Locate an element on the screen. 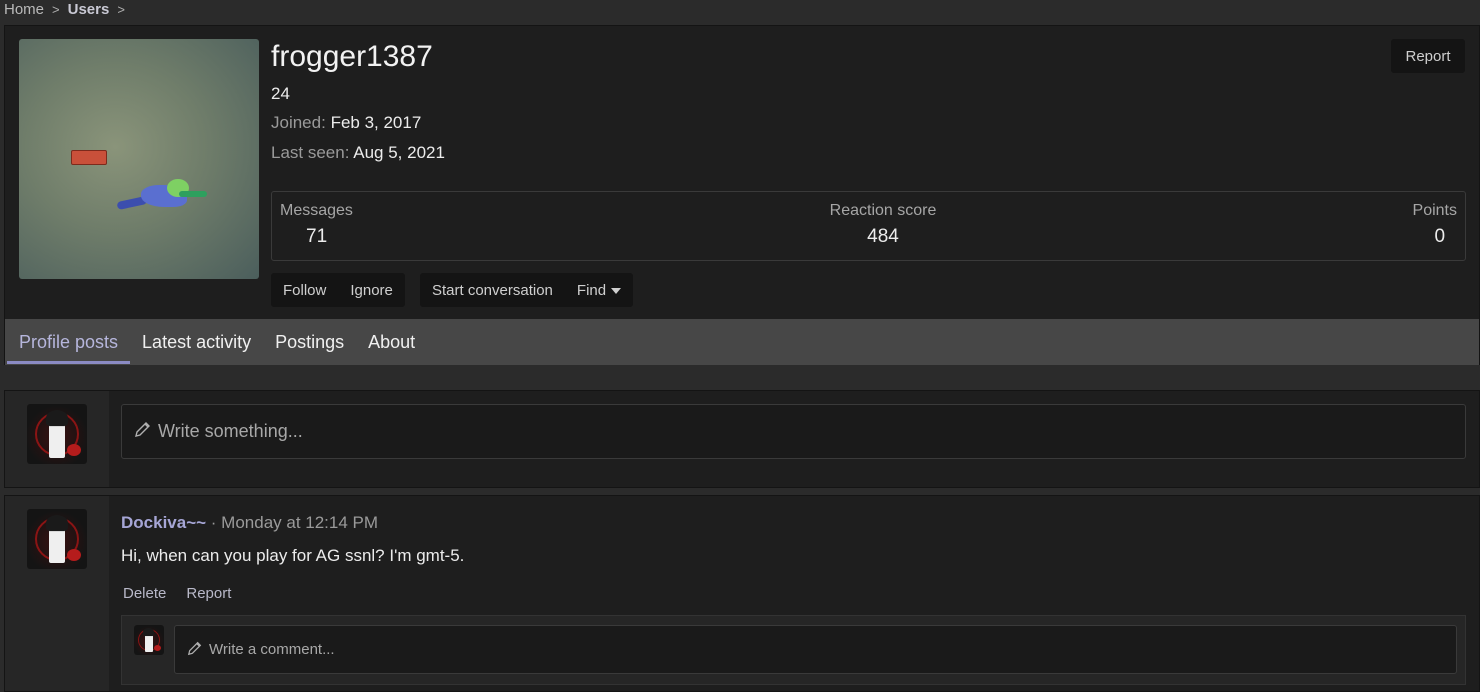  message-time: Monday at 12:14 PM is located at coordinates (299, 522).